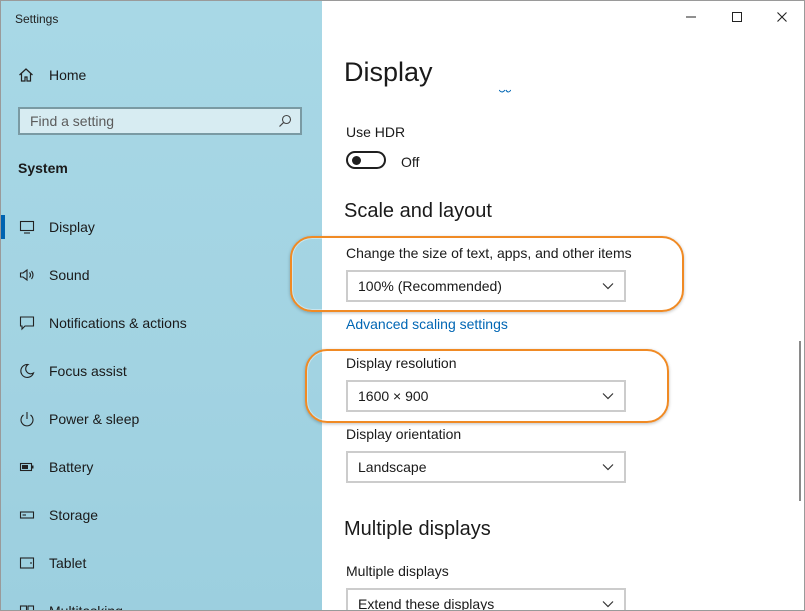  I want to click on monitor-icon, so click(27, 227).